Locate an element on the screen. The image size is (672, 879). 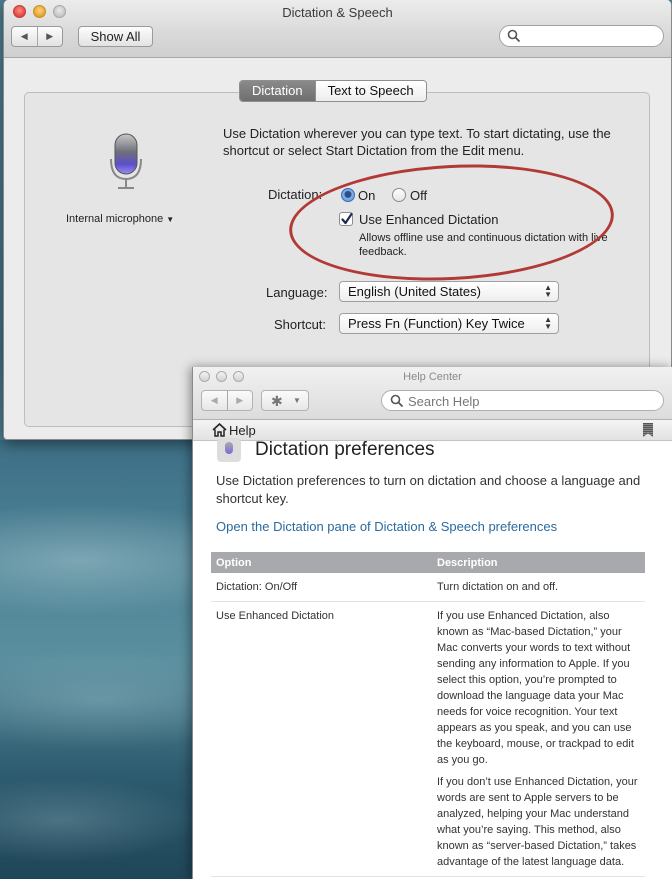
dictation-topic-icon is located at coordinates (229, 450).